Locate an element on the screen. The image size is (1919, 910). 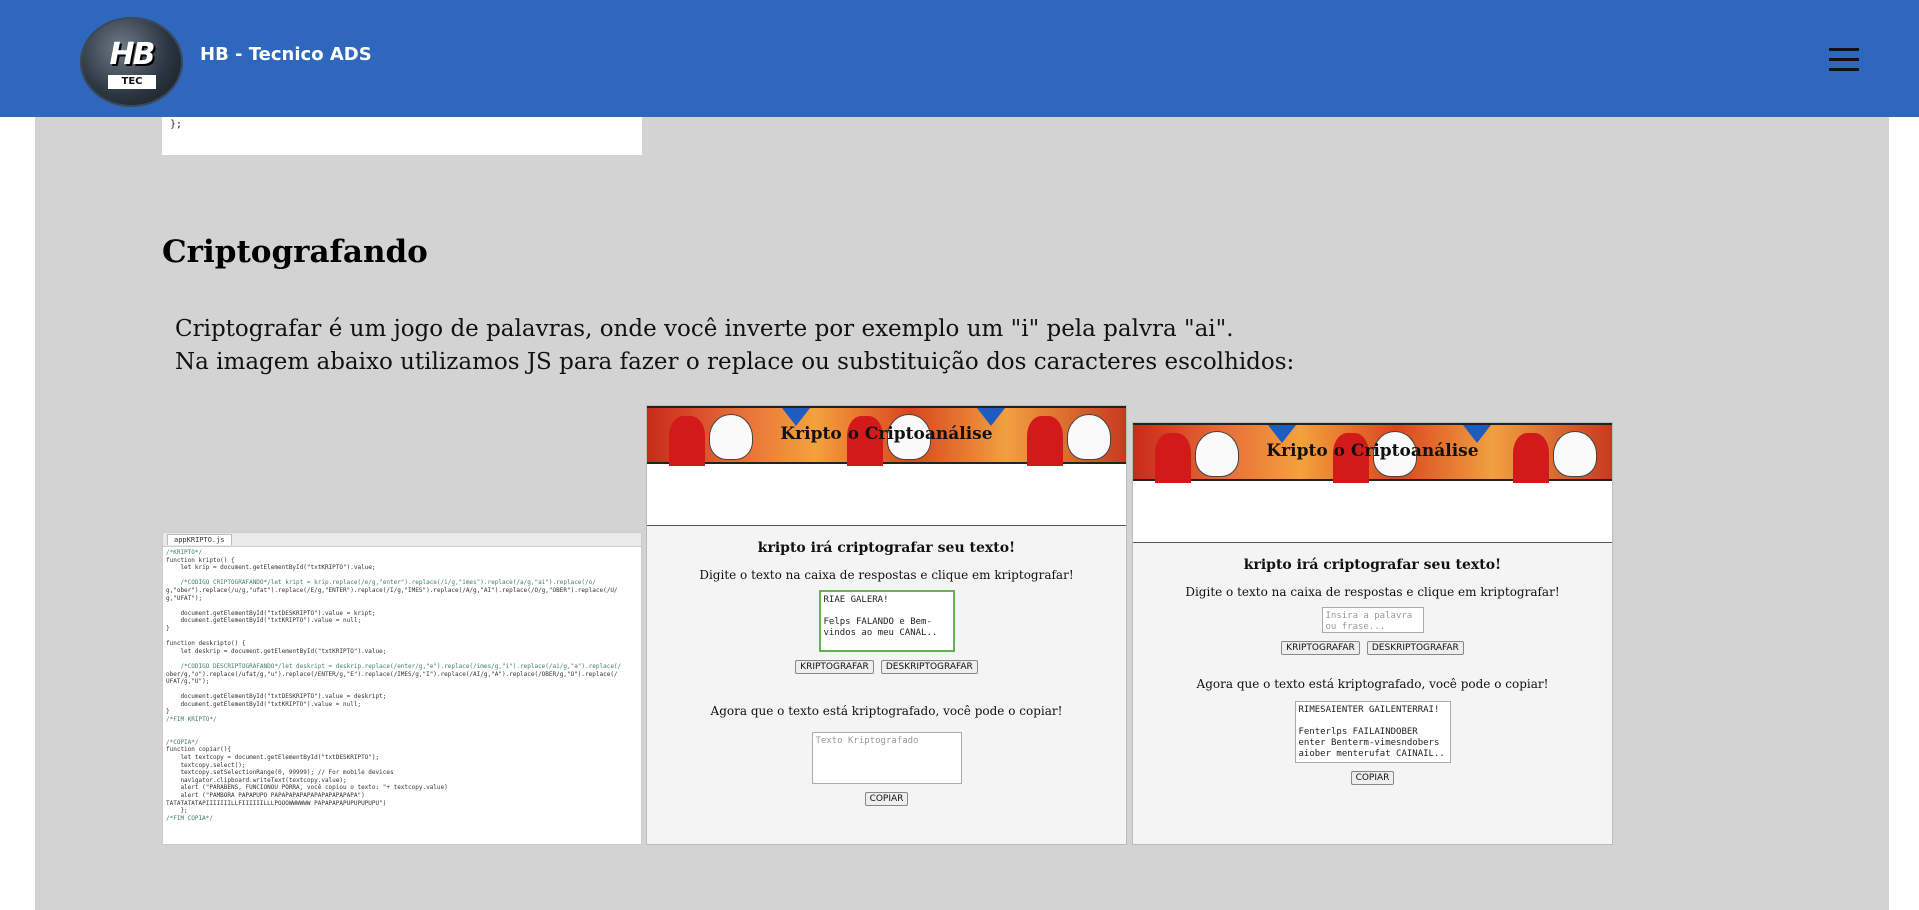
code-line: function deskripto() { is located at coordinates (206, 644).